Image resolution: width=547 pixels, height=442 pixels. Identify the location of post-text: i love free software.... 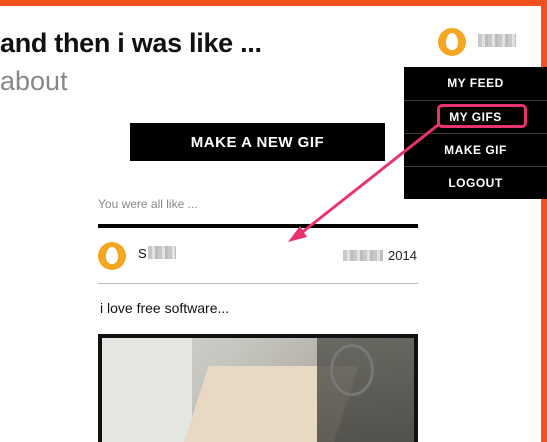
(165, 308).